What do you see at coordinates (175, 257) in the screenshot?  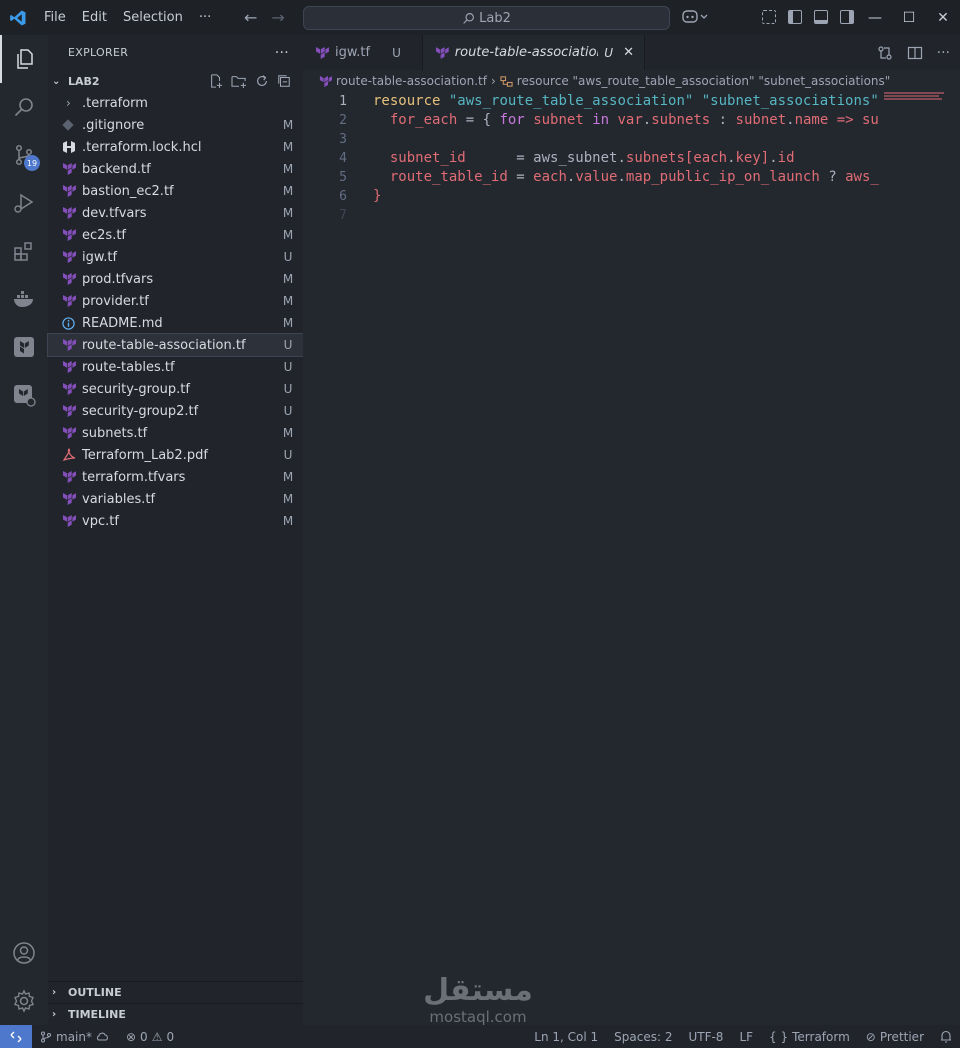 I see `file-row-igw-tf: igw.tf U` at bounding box center [175, 257].